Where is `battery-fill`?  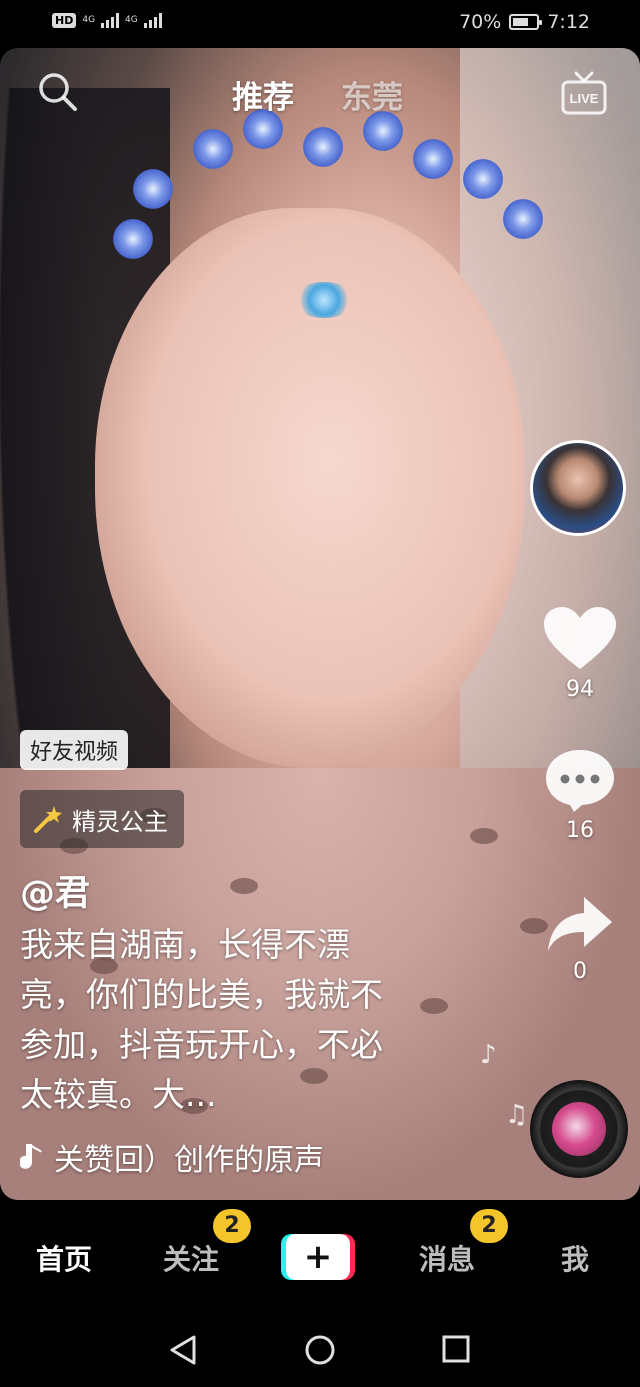 battery-fill is located at coordinates (521, 22).